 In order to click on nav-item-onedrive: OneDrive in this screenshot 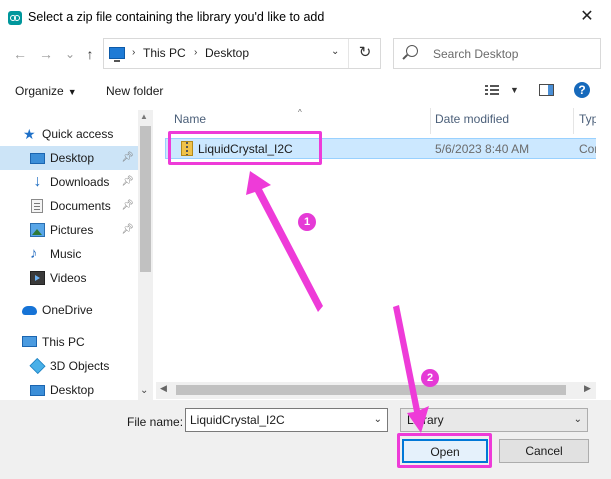, I will do `click(69, 310)`.